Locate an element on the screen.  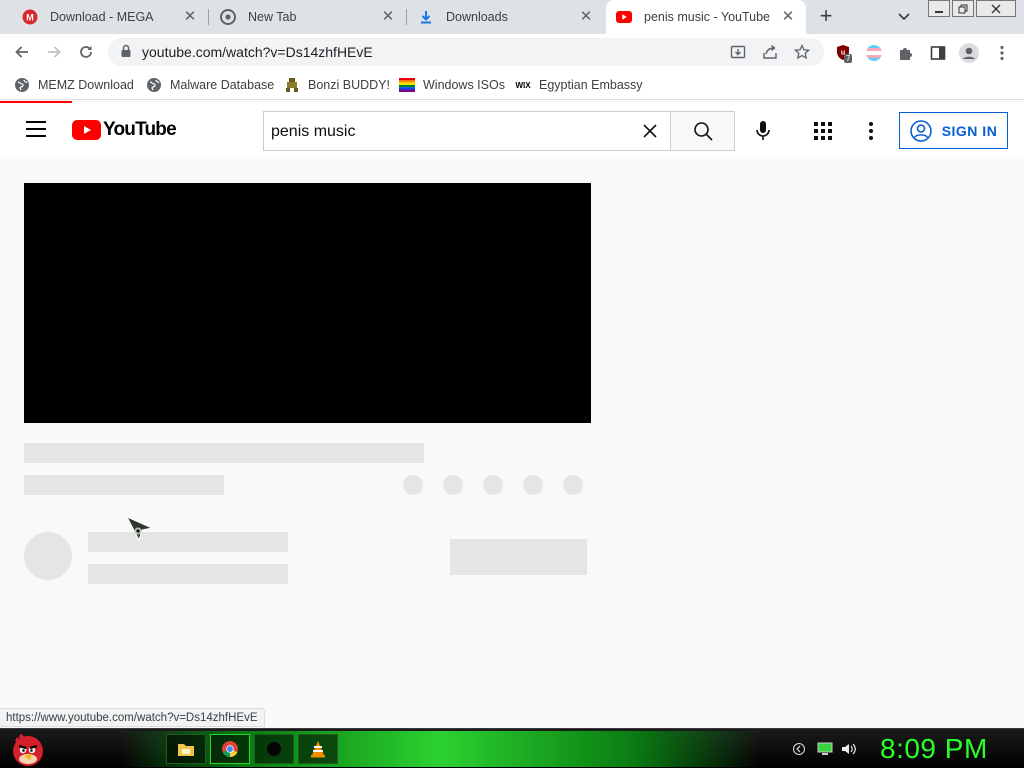
sign-in-button: SIGN IN is located at coordinates (953, 130).